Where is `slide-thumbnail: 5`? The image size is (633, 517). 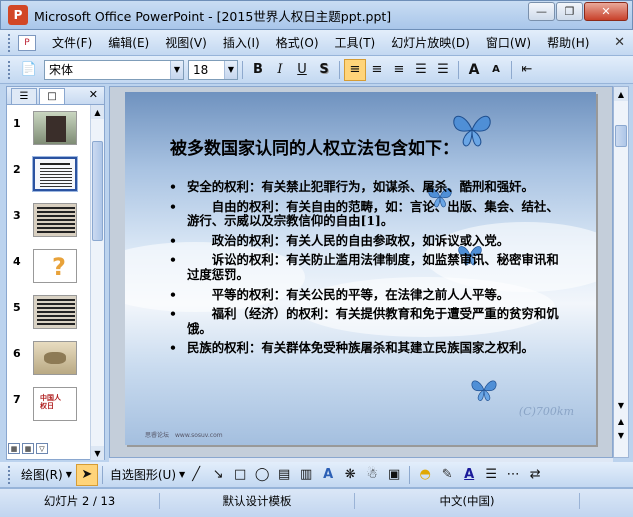 slide-thumbnail: 5 is located at coordinates (49, 315).